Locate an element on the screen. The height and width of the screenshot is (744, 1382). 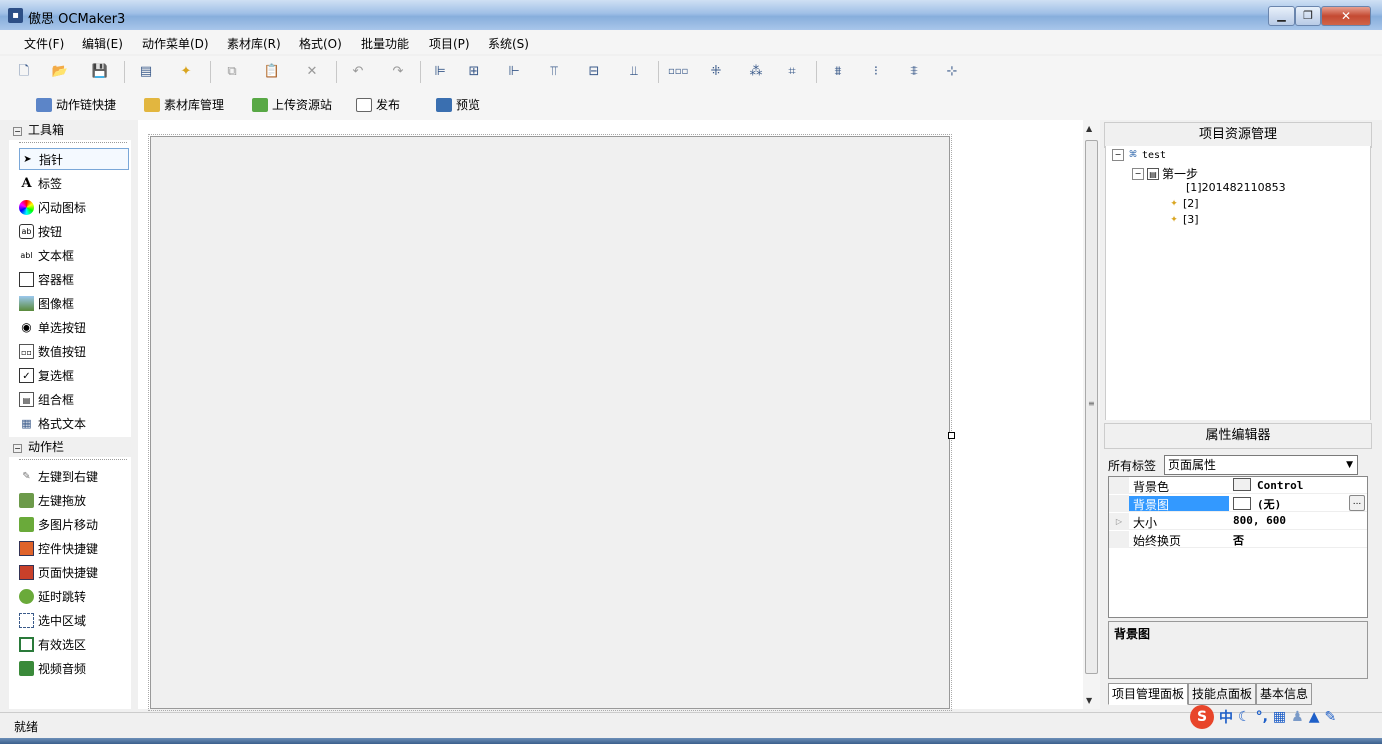
menu-edit: 编辑(E) is located at coordinates (102, 43).